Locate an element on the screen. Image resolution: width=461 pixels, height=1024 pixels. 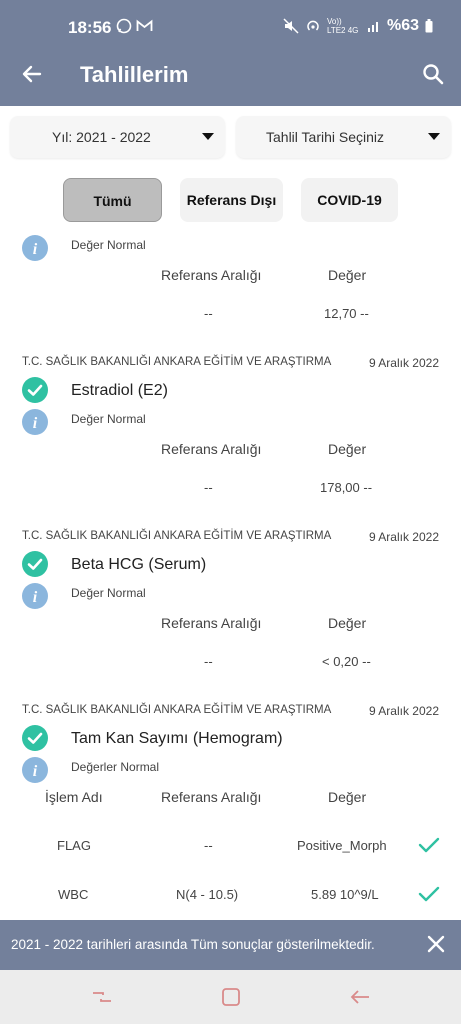
result-value: Positive_Morph is located at coordinates (342, 845).